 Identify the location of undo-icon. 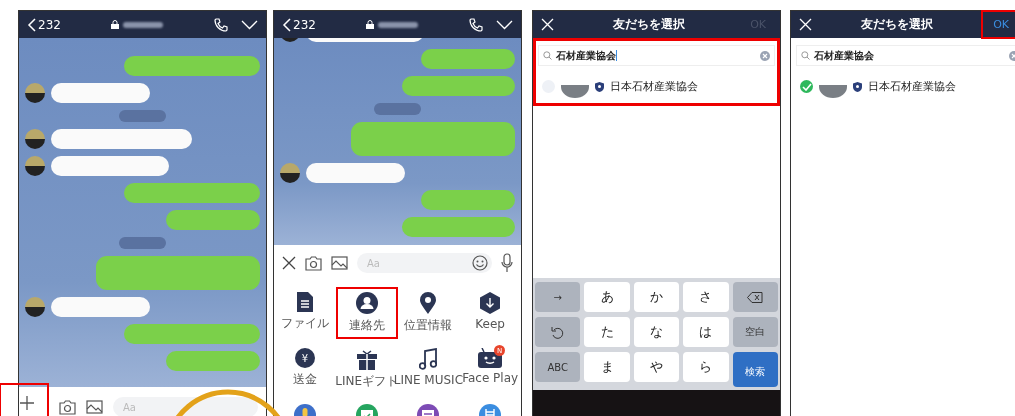
(558, 332).